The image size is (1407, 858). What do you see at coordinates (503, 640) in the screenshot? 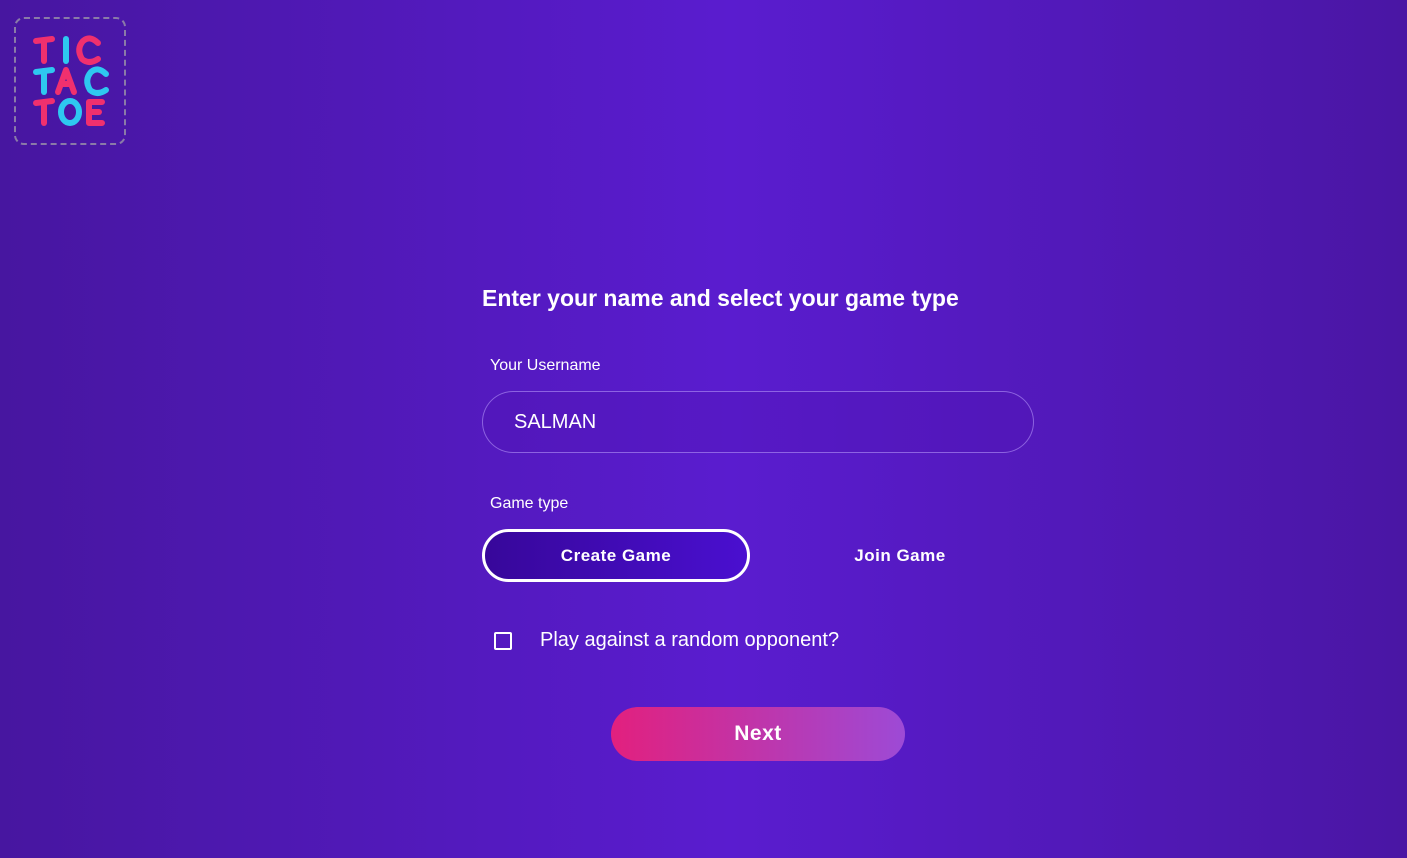
I see `random-opponent-checkbox` at bounding box center [503, 640].